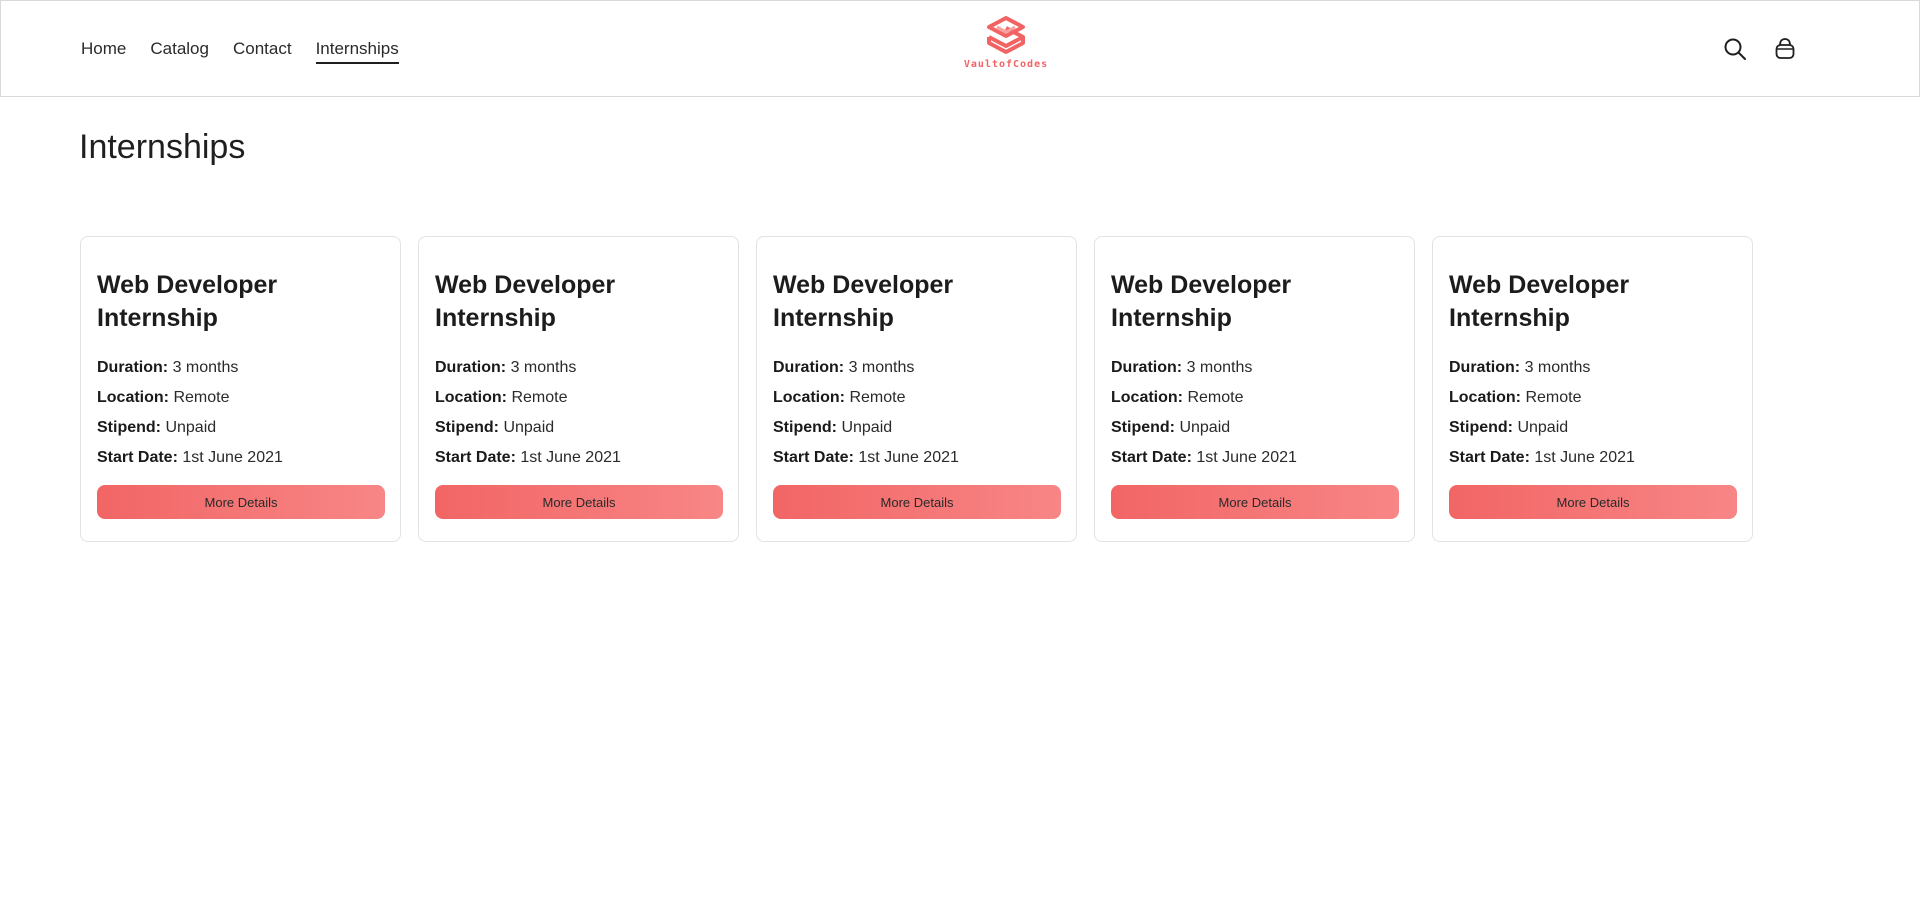 Image resolution: width=1920 pixels, height=911 pixels. What do you see at coordinates (162, 147) in the screenshot?
I see `page-title: Internships` at bounding box center [162, 147].